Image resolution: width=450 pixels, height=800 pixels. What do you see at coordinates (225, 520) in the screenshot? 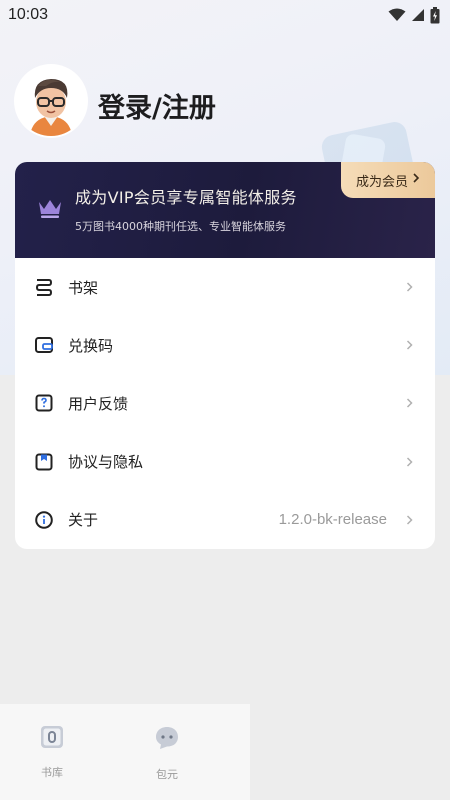
I see `menu-item-about: 关于 1.2.0-bk-release` at bounding box center [225, 520].